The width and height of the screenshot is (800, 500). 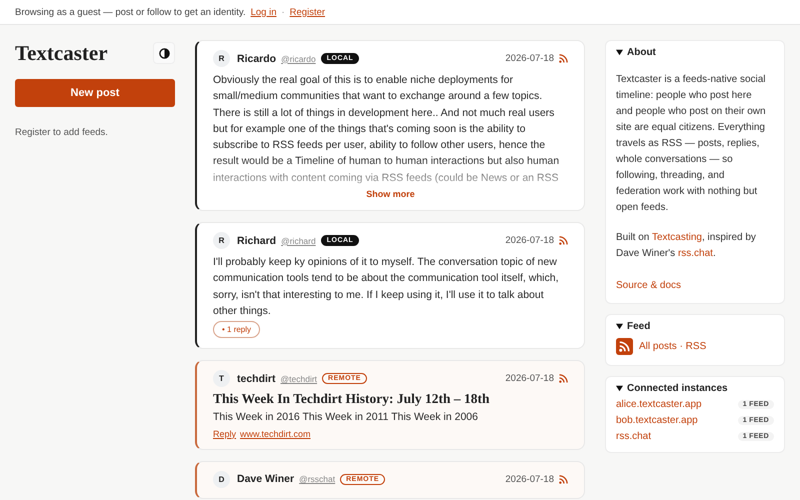 I want to click on register-link: Register, so click(x=308, y=12).